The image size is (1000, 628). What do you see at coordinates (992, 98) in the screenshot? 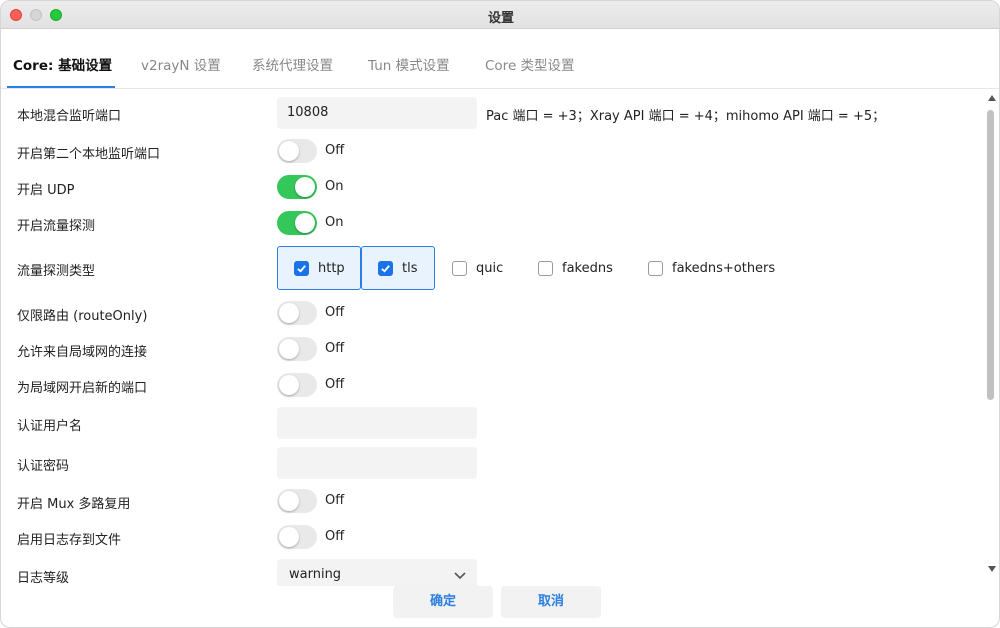
I see `scroll-up-arrow-icon` at bounding box center [992, 98].